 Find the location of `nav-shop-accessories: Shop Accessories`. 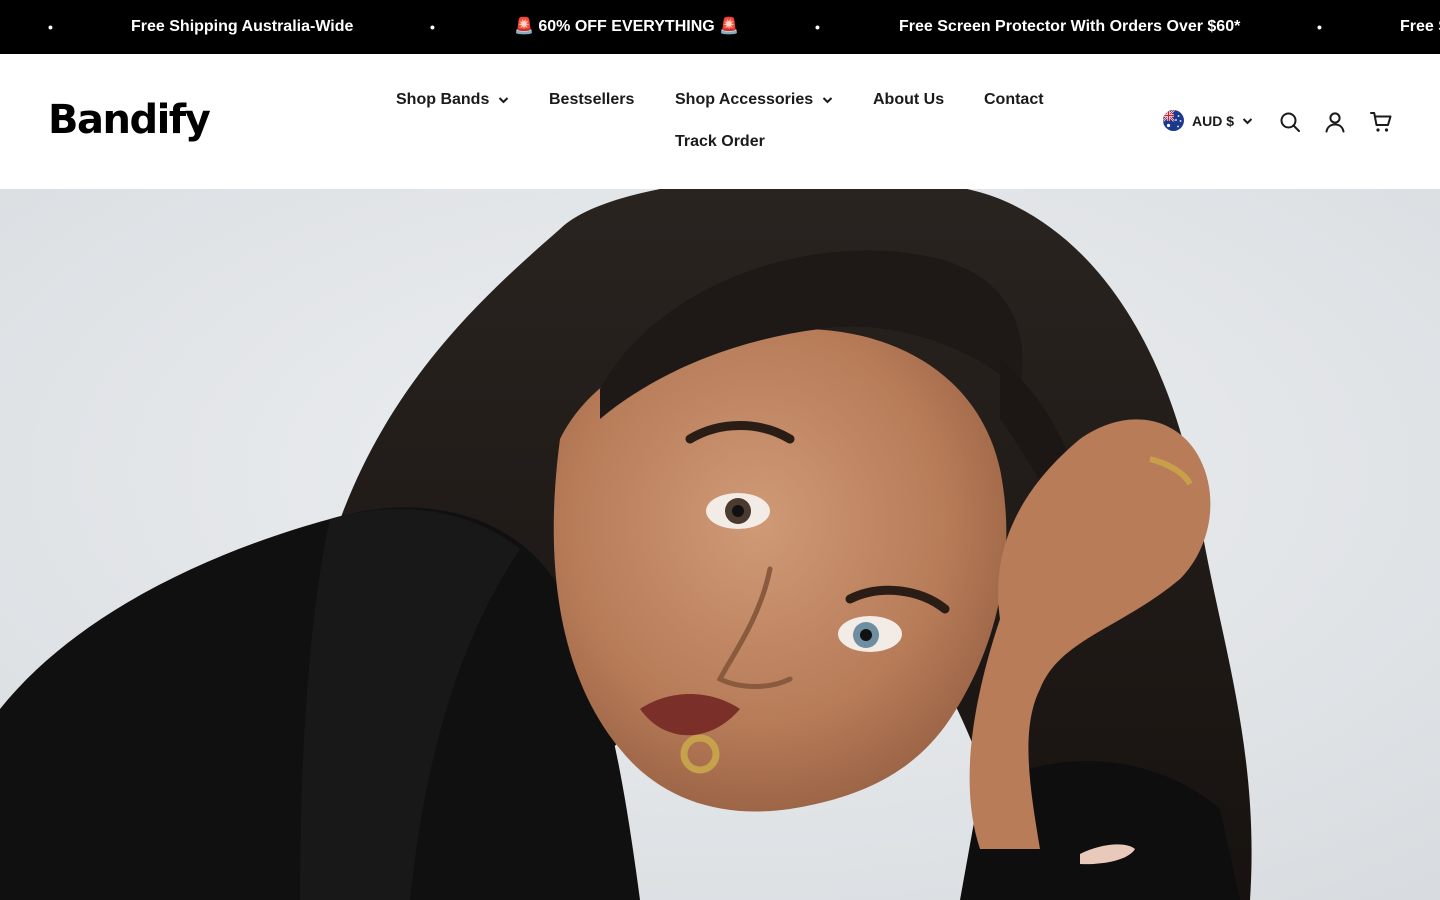

nav-shop-accessories: Shop Accessories is located at coordinates (754, 100).